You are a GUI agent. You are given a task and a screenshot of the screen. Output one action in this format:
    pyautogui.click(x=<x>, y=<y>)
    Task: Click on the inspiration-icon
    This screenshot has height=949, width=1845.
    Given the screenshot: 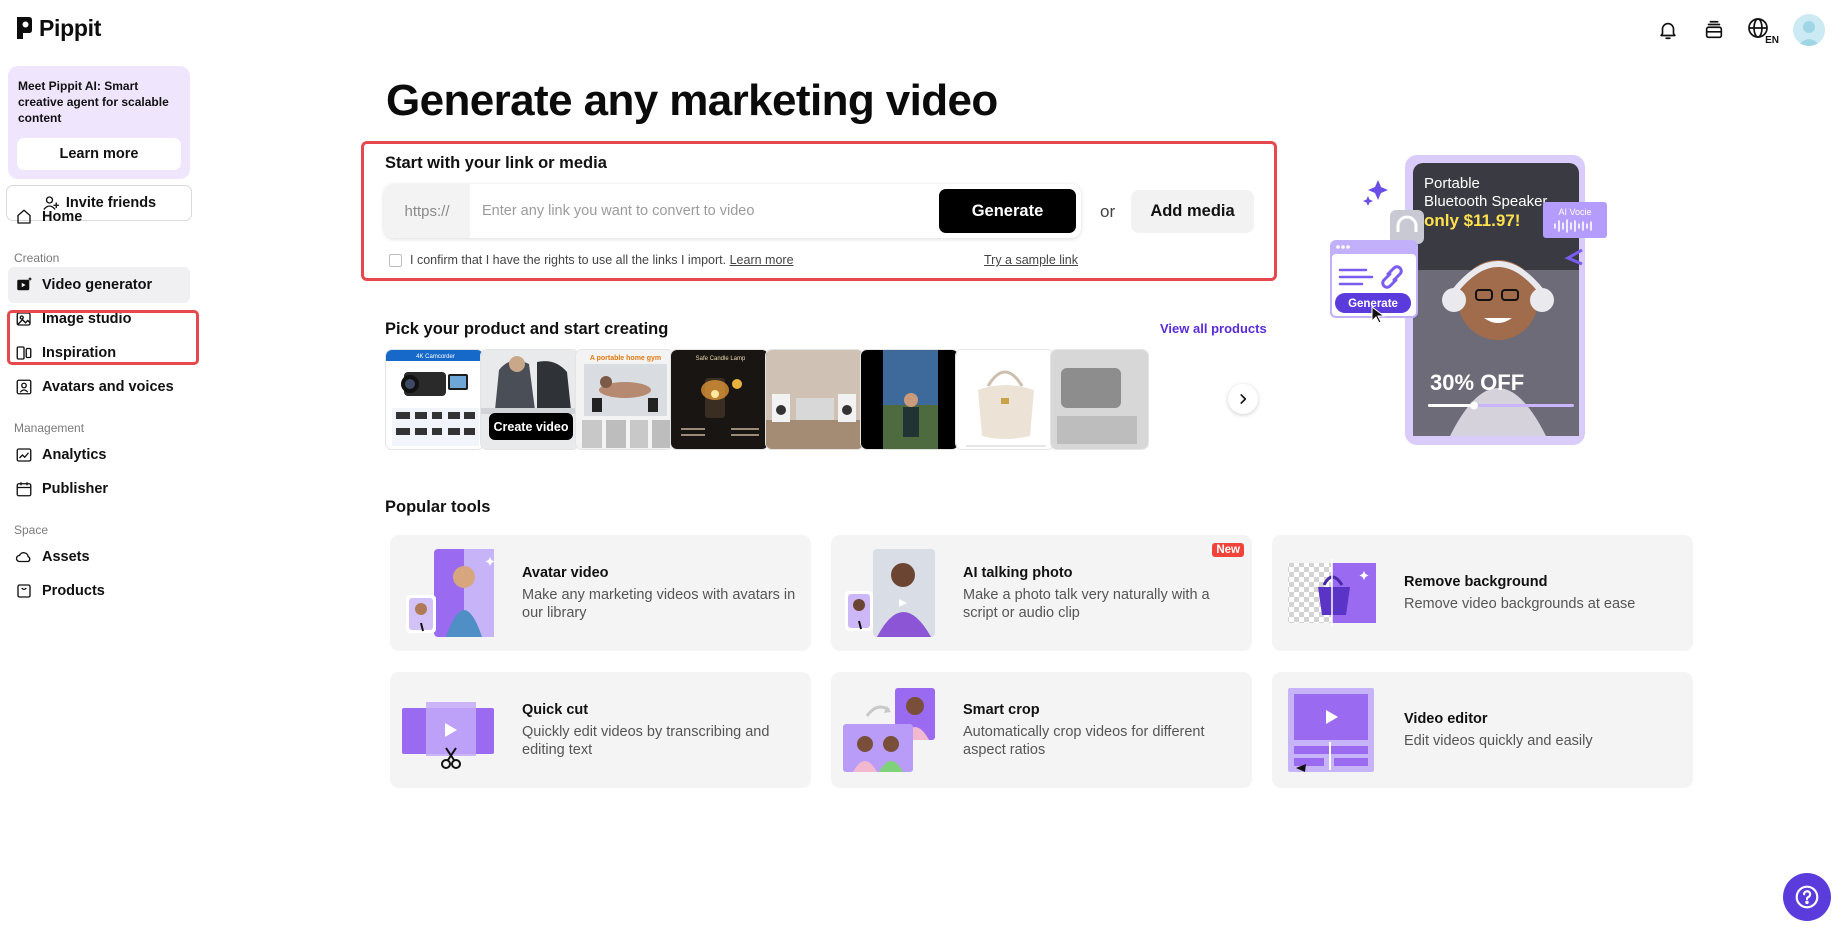 What is the action you would take?
    pyautogui.click(x=24, y=353)
    